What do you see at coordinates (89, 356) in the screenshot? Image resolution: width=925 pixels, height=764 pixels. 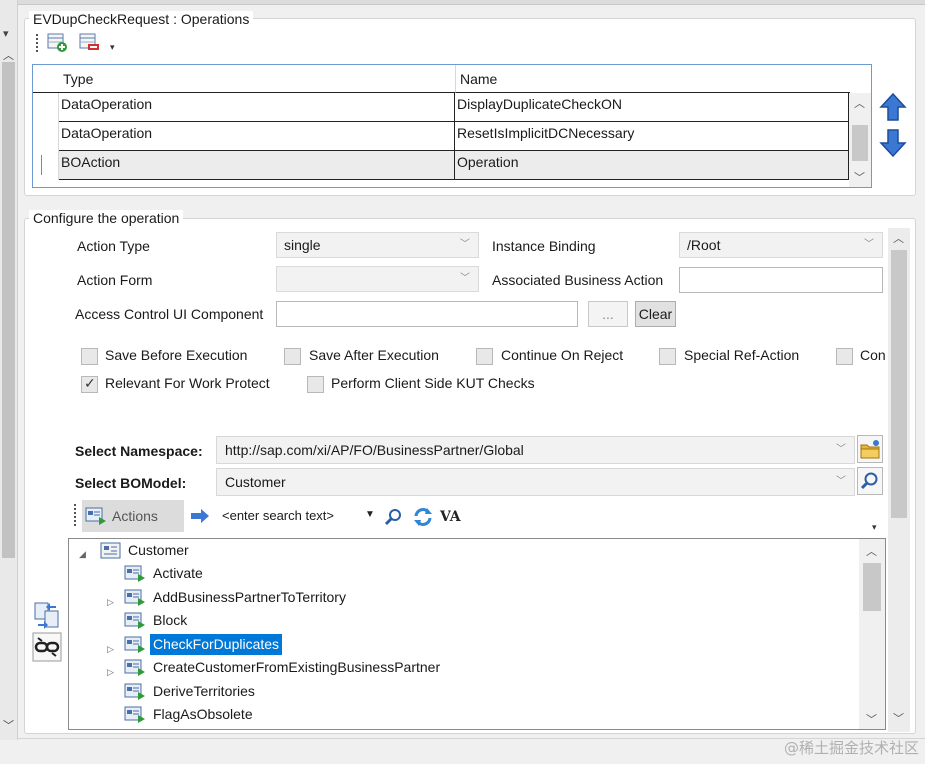 I see `save-before-execution-checkbox` at bounding box center [89, 356].